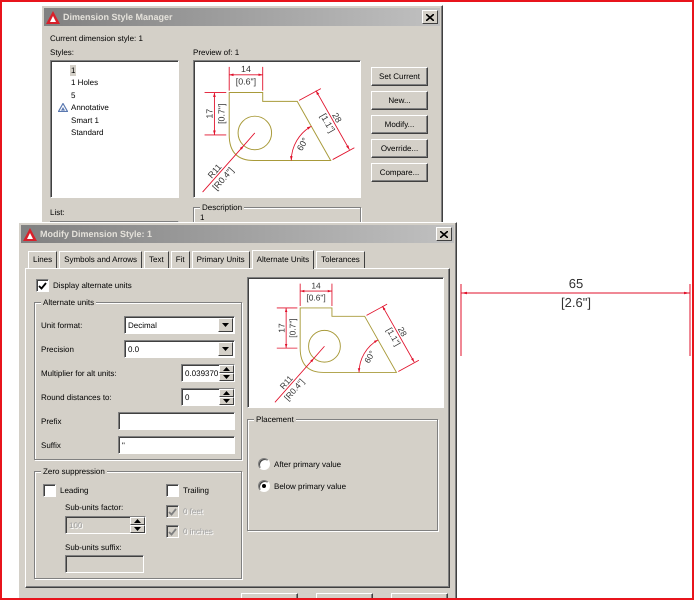  Describe the element at coordinates (97, 38) in the screenshot. I see `label-text: Current dimension style: 1` at that location.